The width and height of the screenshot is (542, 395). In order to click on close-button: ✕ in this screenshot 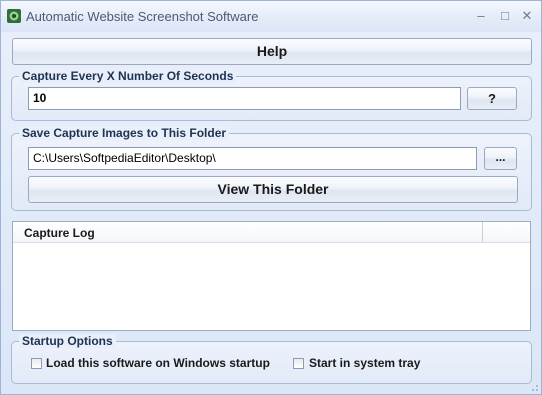, I will do `click(527, 16)`.